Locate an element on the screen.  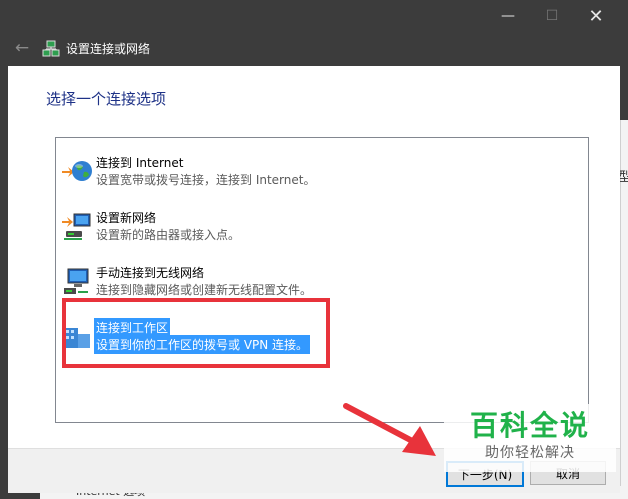
option-new-network: 设置新网络 设置新的路由器或接入点。 is located at coordinates (318, 227).